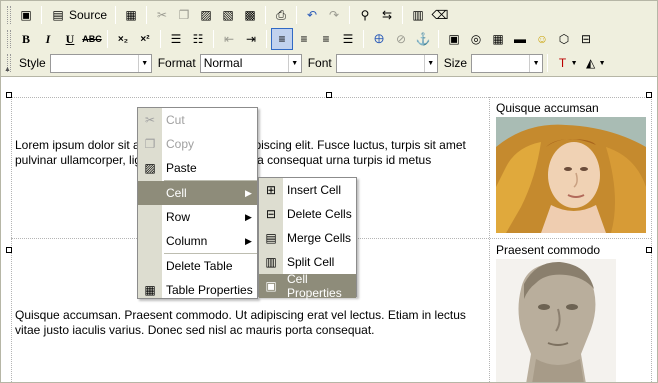 Image resolution: width=658 pixels, height=383 pixels. I want to click on context-menu-cut: ✂ Cut, so click(197, 120).